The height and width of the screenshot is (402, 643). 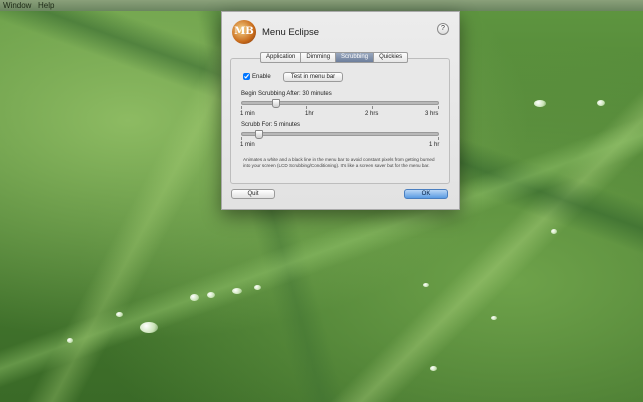 What do you see at coordinates (319, 57) in the screenshot?
I see `tab-dimming: Dimming` at bounding box center [319, 57].